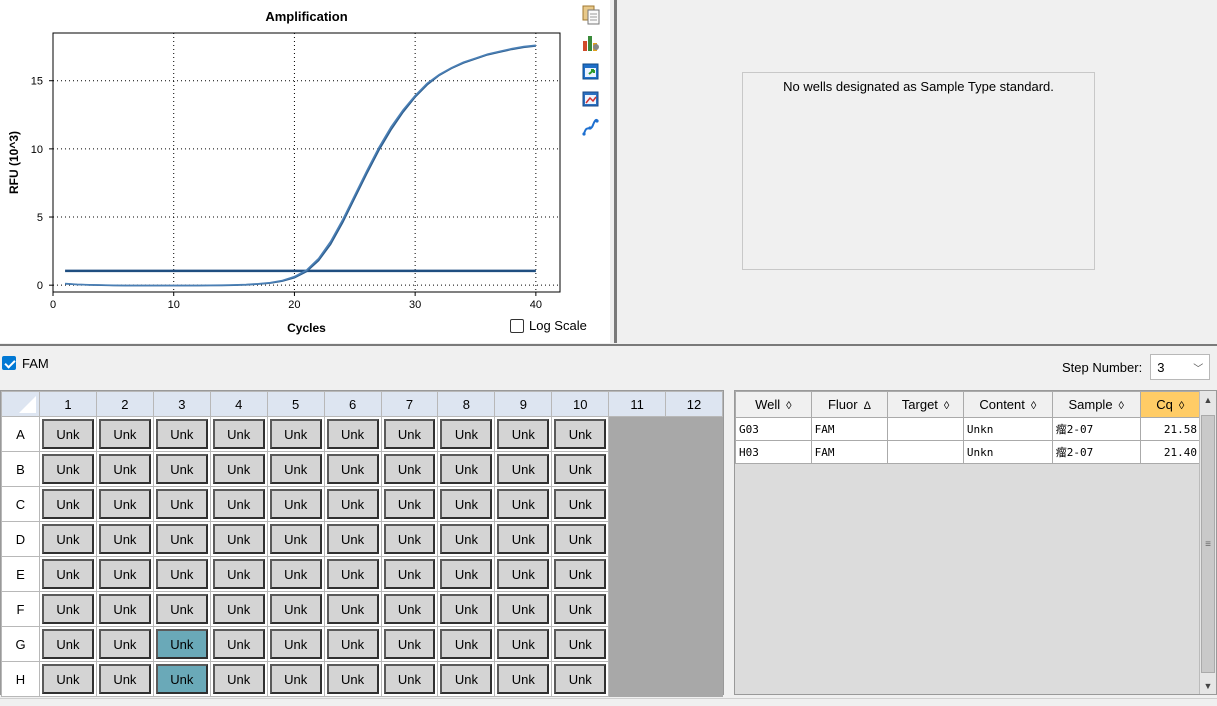  I want to click on well-H1: Unk, so click(68, 679).